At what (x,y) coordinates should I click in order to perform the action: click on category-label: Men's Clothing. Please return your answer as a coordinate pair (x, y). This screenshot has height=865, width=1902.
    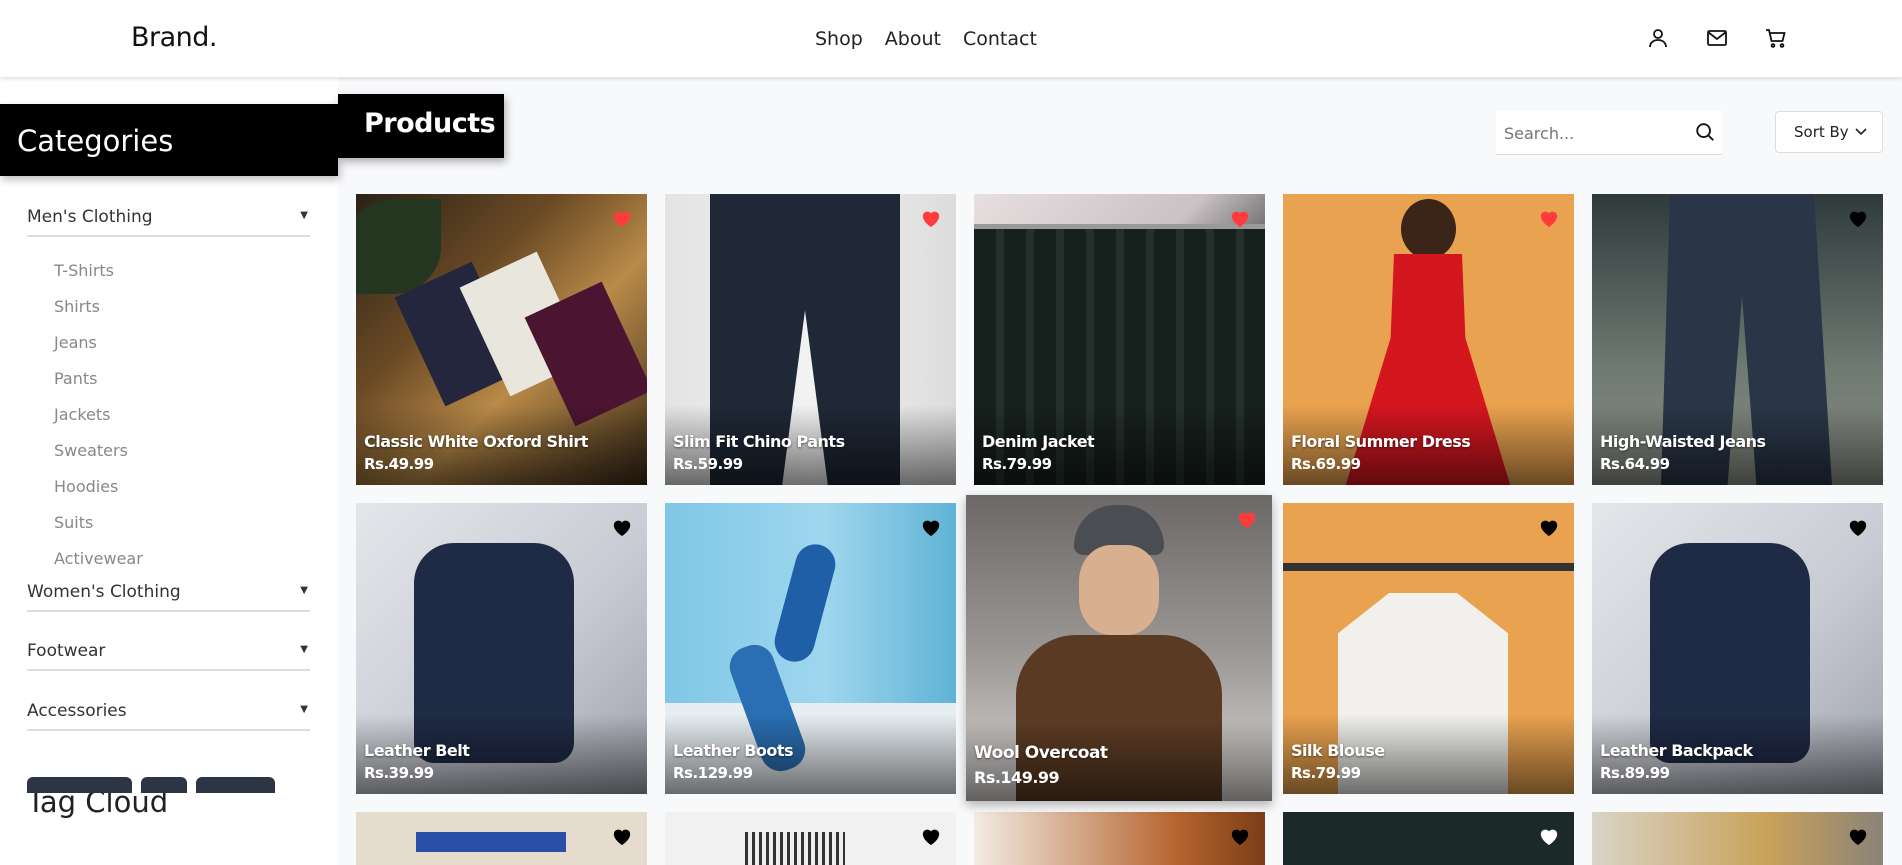
    Looking at the image, I should click on (90, 217).